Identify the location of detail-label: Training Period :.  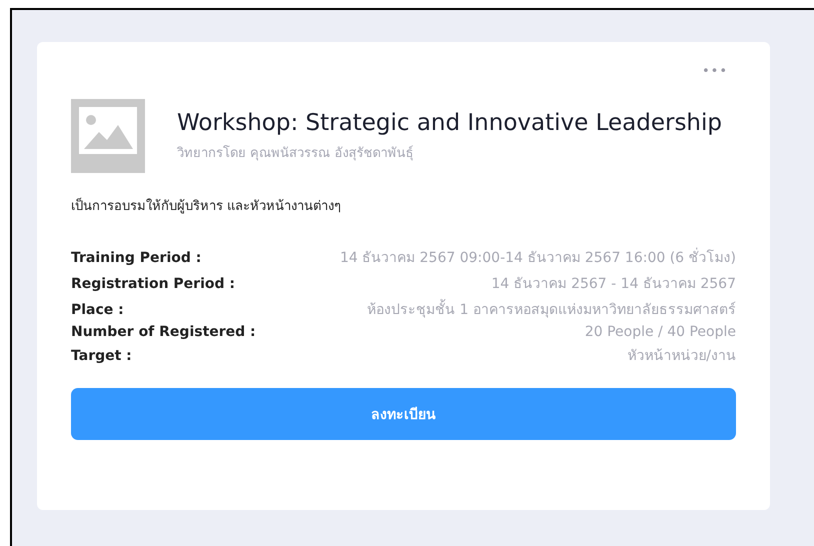
(136, 258).